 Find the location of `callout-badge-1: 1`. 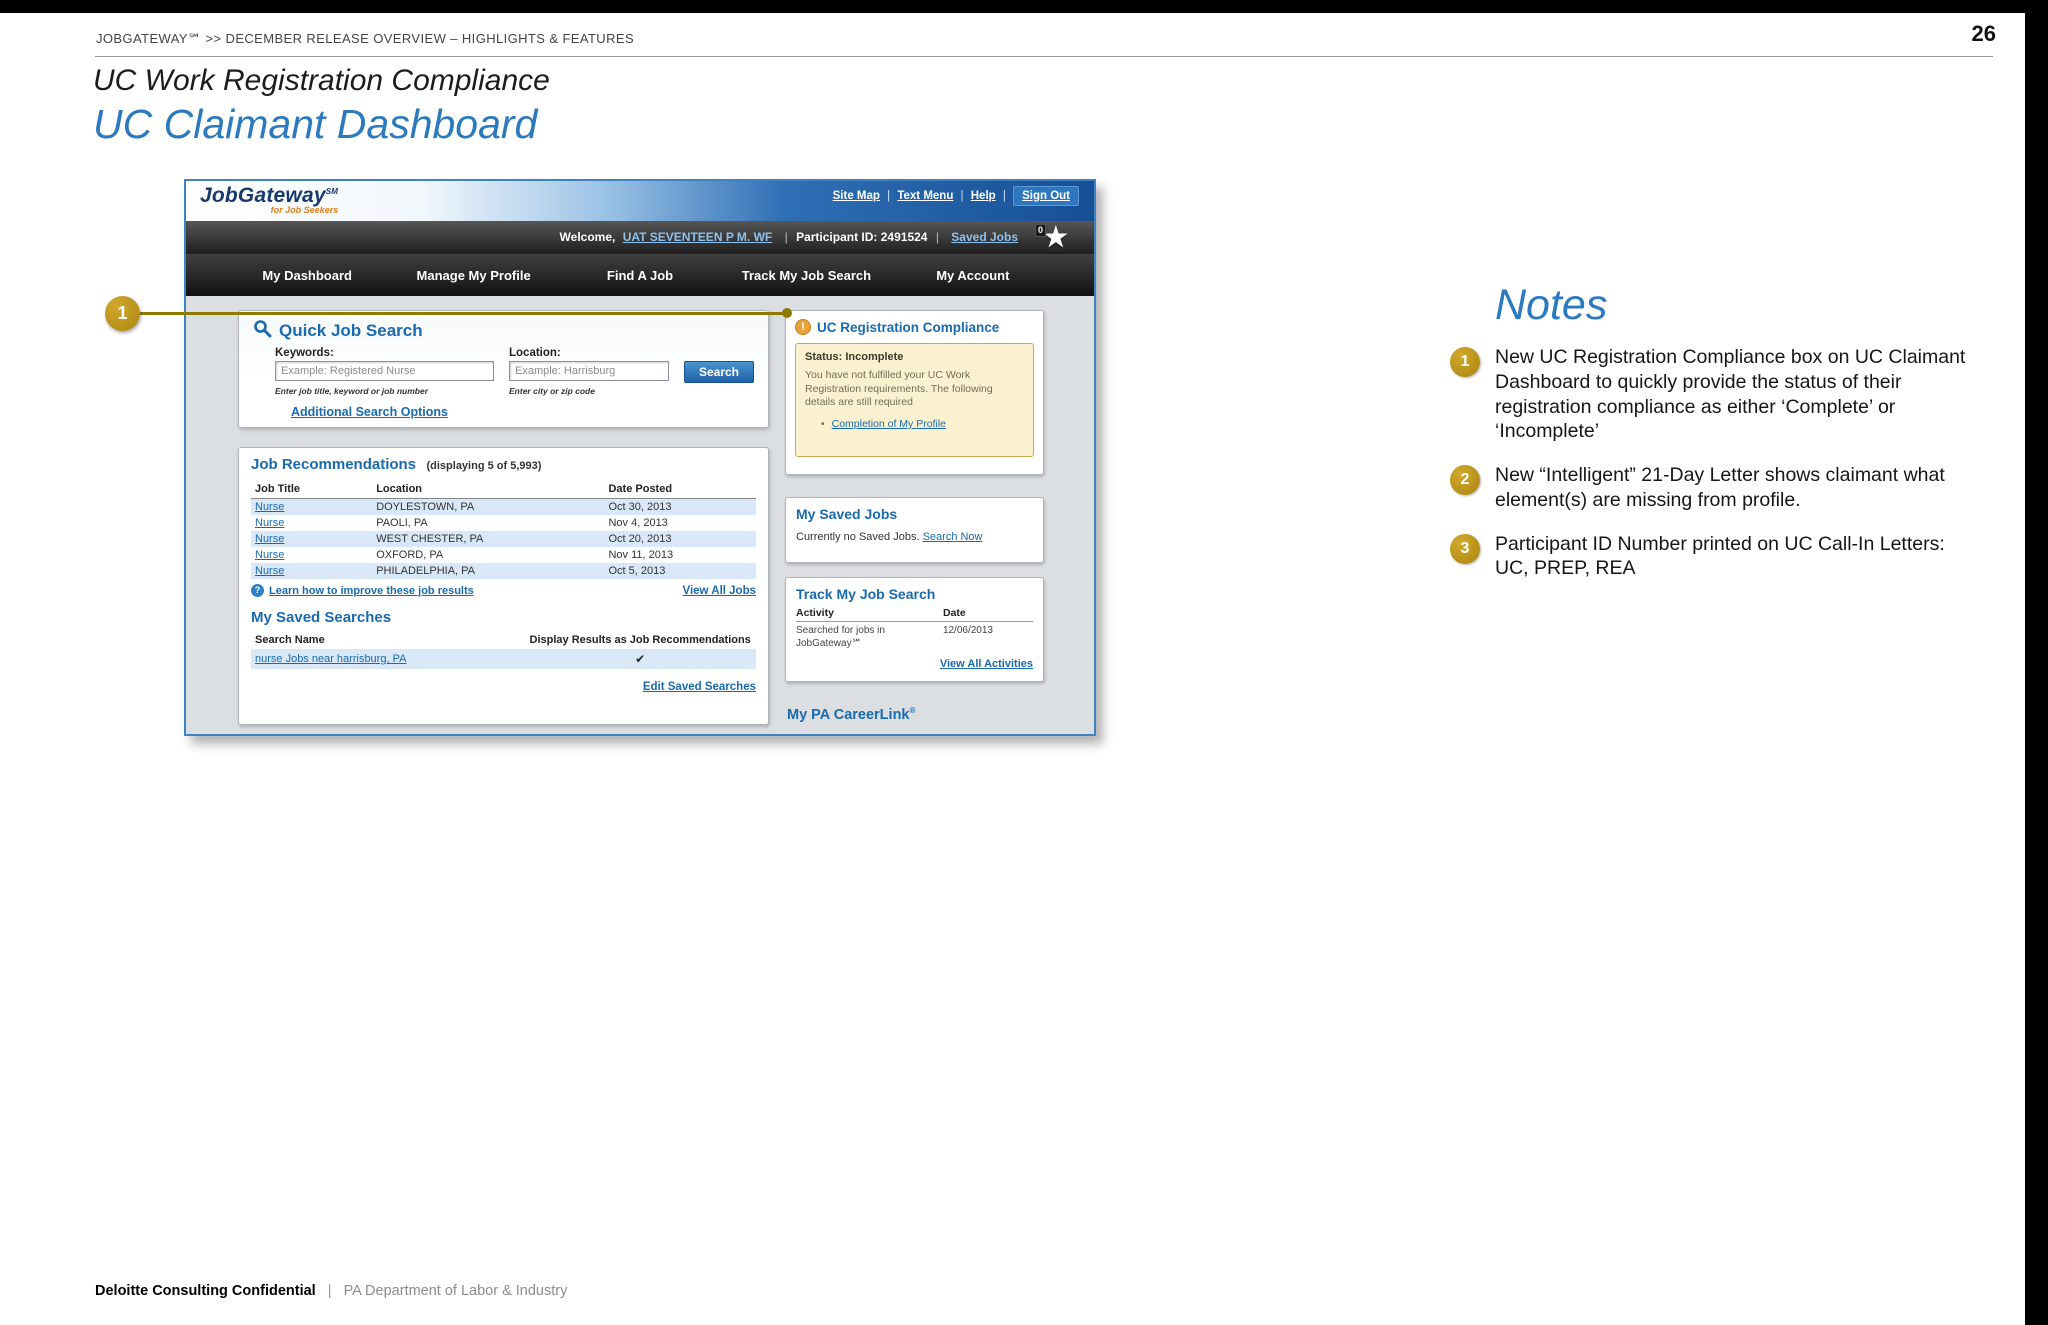

callout-badge-1: 1 is located at coordinates (122, 313).